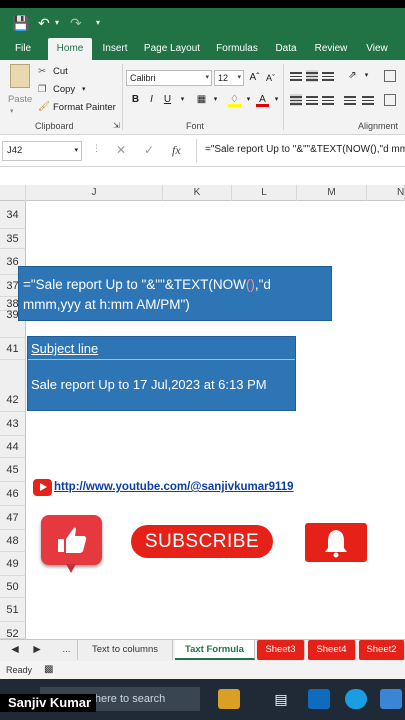  What do you see at coordinates (12, 112) in the screenshot?
I see `paste-dropdown-icon: ▾` at bounding box center [12, 112].